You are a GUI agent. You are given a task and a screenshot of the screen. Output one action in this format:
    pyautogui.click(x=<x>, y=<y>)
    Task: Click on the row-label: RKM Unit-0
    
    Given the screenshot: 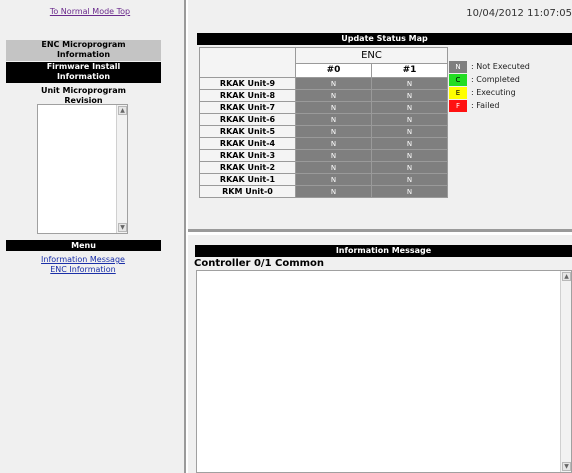 What is the action you would take?
    pyautogui.click(x=247, y=191)
    